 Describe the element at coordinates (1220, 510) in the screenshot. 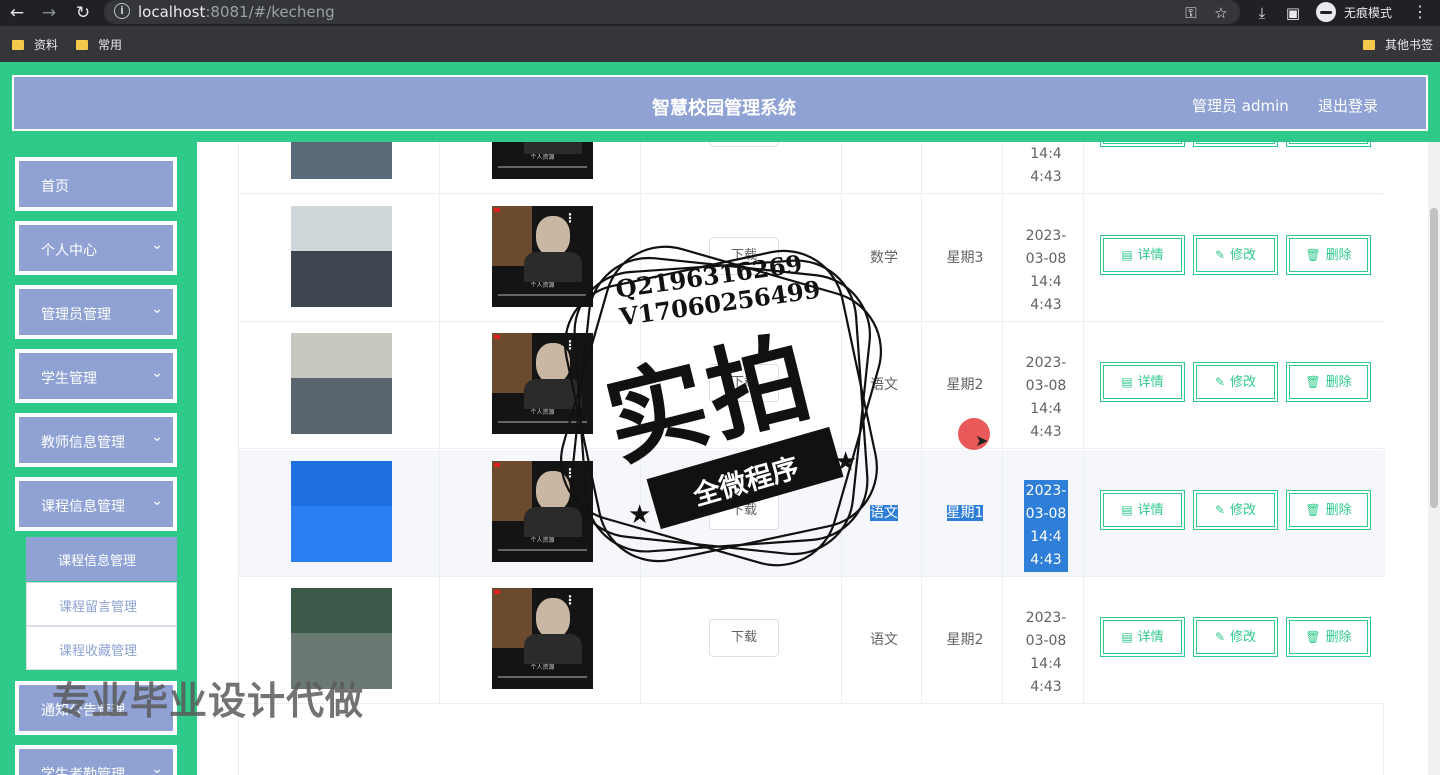

I see `edit-pen-icon: ✎` at that location.